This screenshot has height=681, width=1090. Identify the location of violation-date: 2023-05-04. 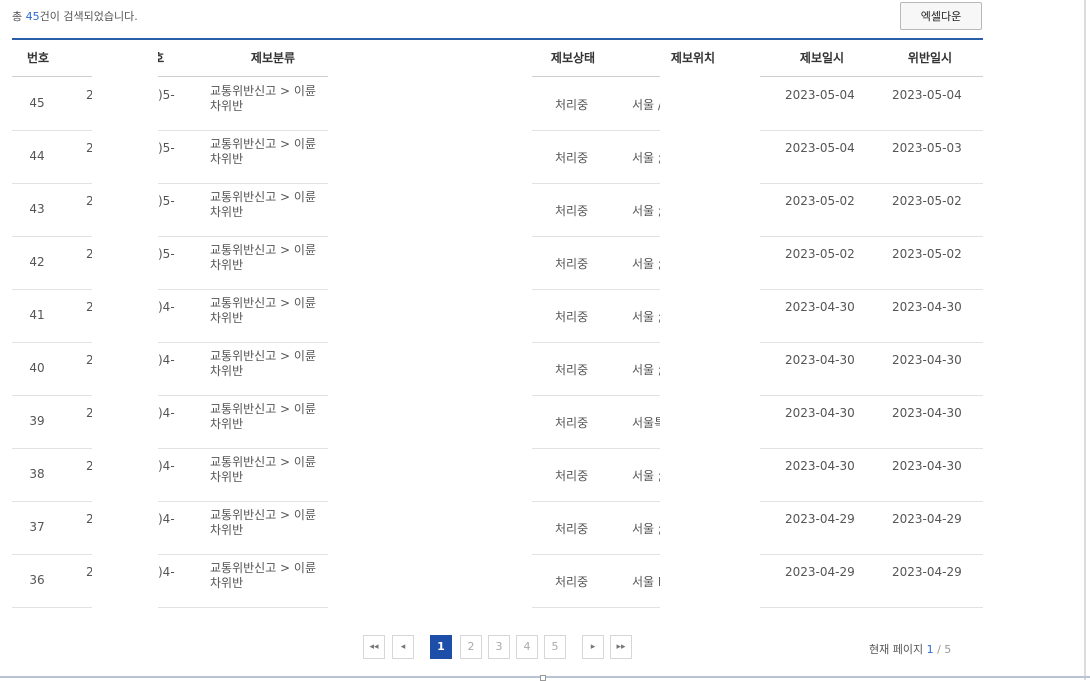
(927, 95).